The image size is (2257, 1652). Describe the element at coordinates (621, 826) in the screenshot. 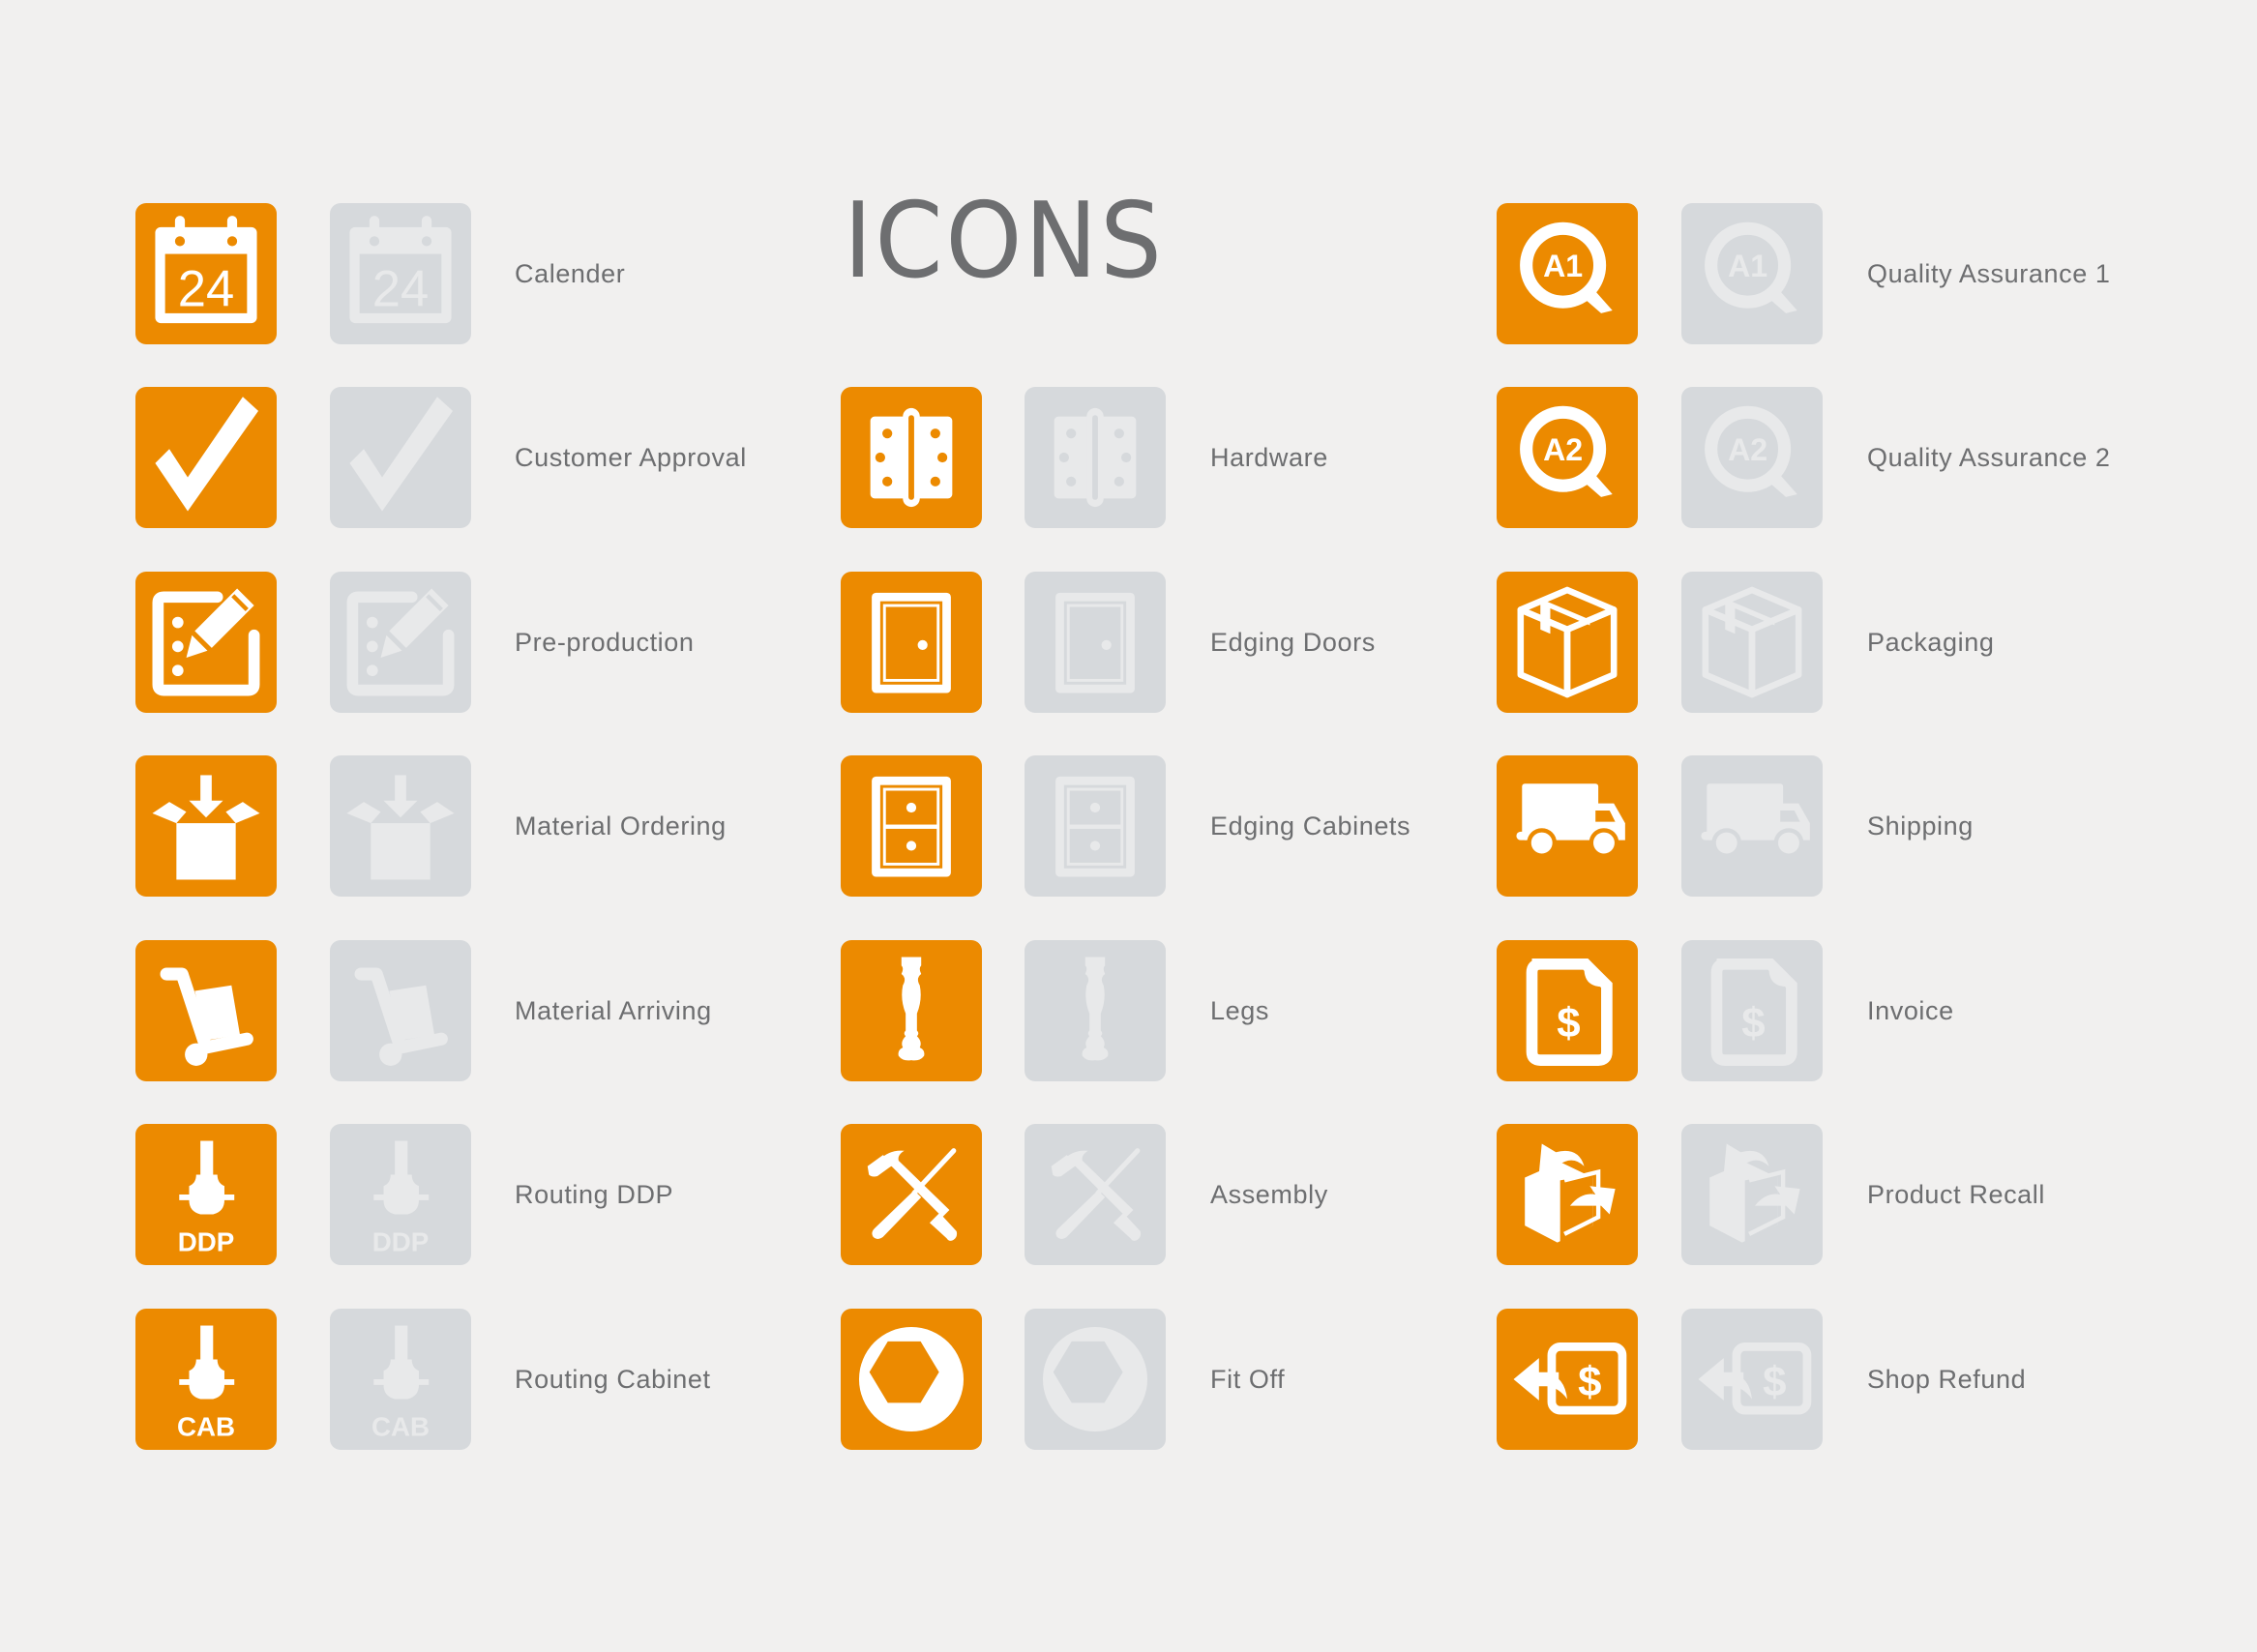

I see `icon-label: Material Ordering` at that location.